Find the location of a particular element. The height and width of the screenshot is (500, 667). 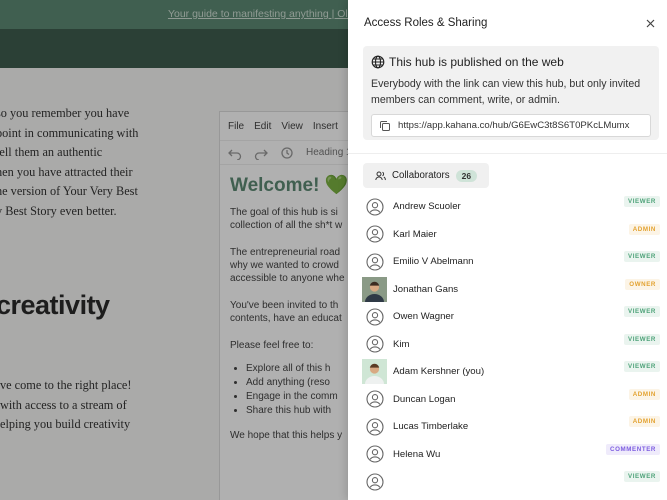

collaborator-name: Duncan Logan is located at coordinates (424, 399).